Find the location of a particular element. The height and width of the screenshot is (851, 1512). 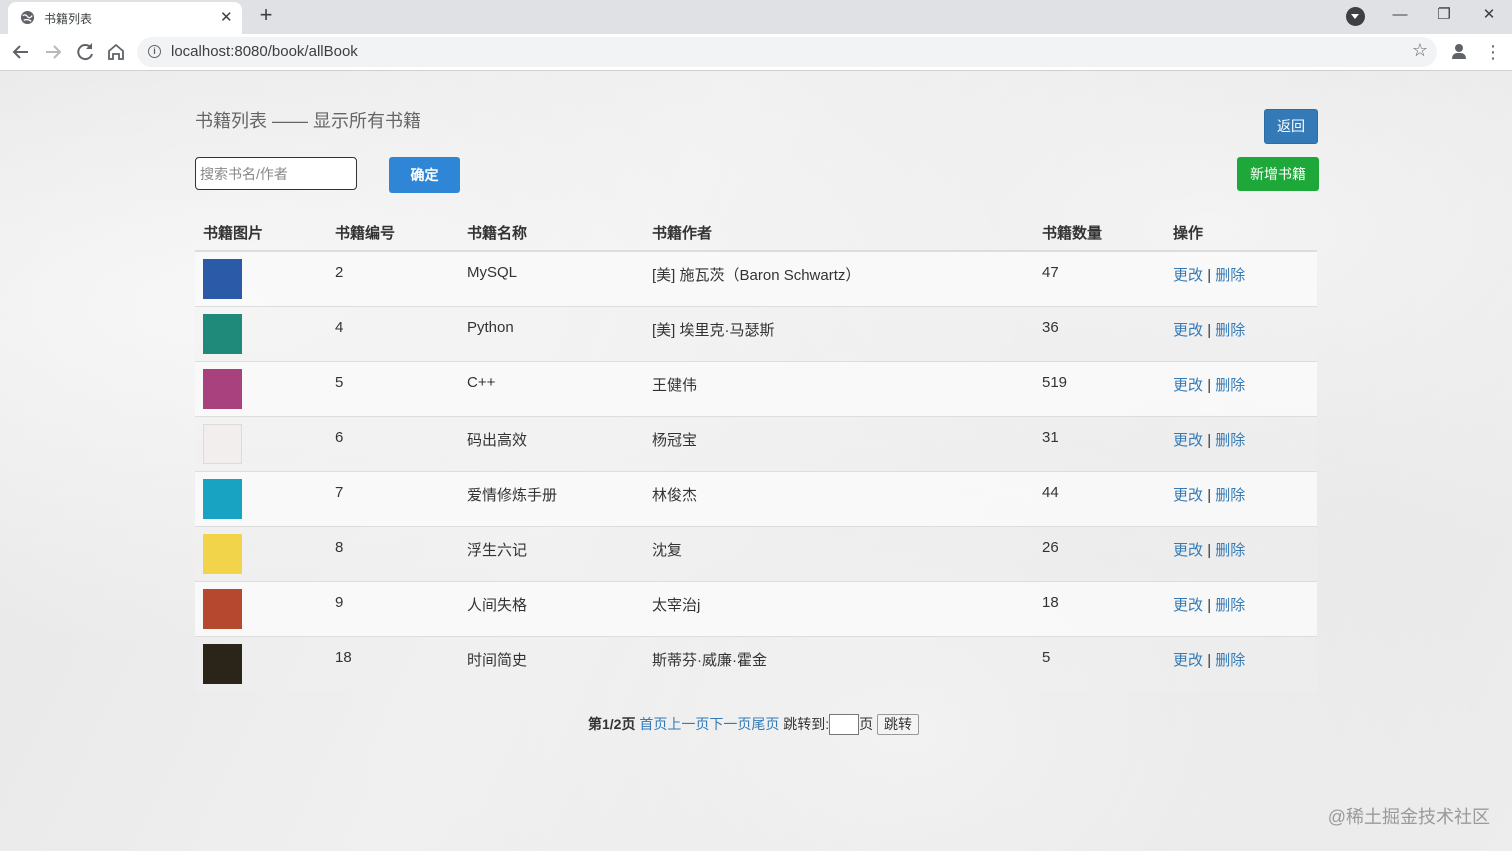

book-name: 人间失格 is located at coordinates (551, 608).